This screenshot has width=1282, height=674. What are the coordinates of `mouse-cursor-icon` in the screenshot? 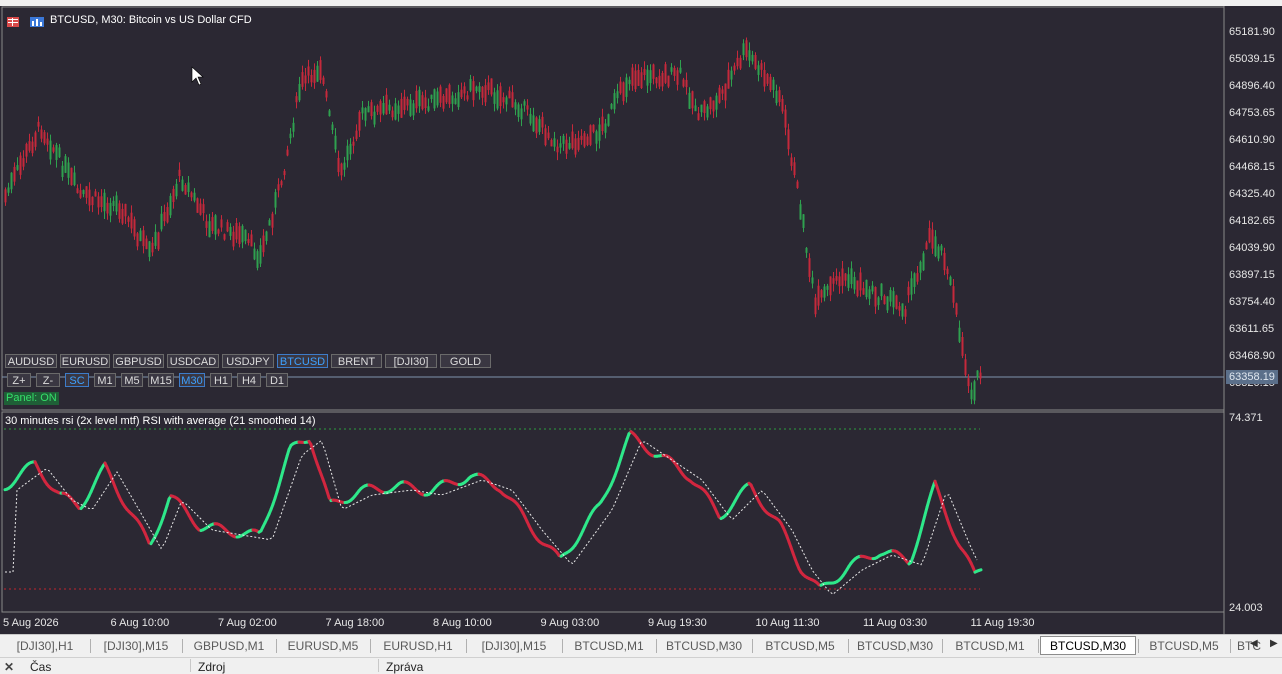 It's located at (197, 76).